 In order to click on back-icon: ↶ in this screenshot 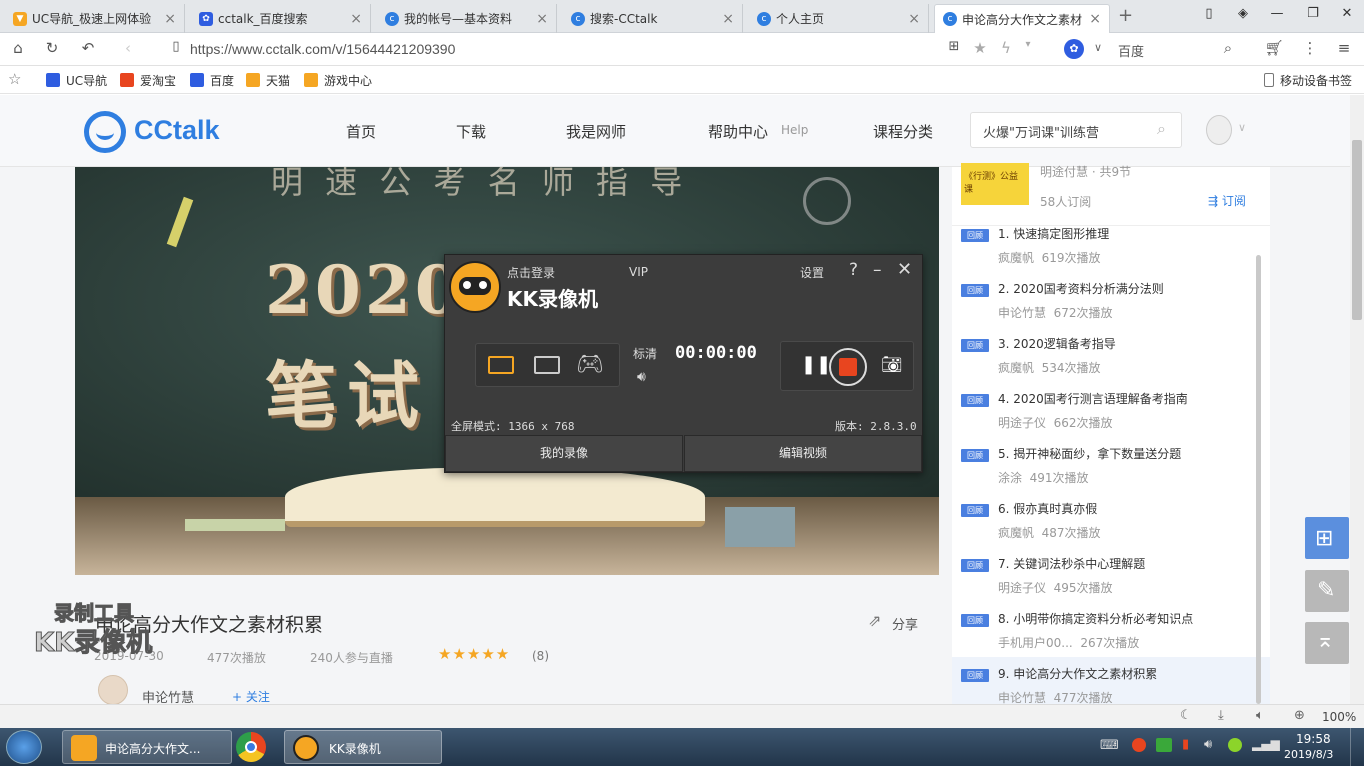, I will do `click(88, 49)`.